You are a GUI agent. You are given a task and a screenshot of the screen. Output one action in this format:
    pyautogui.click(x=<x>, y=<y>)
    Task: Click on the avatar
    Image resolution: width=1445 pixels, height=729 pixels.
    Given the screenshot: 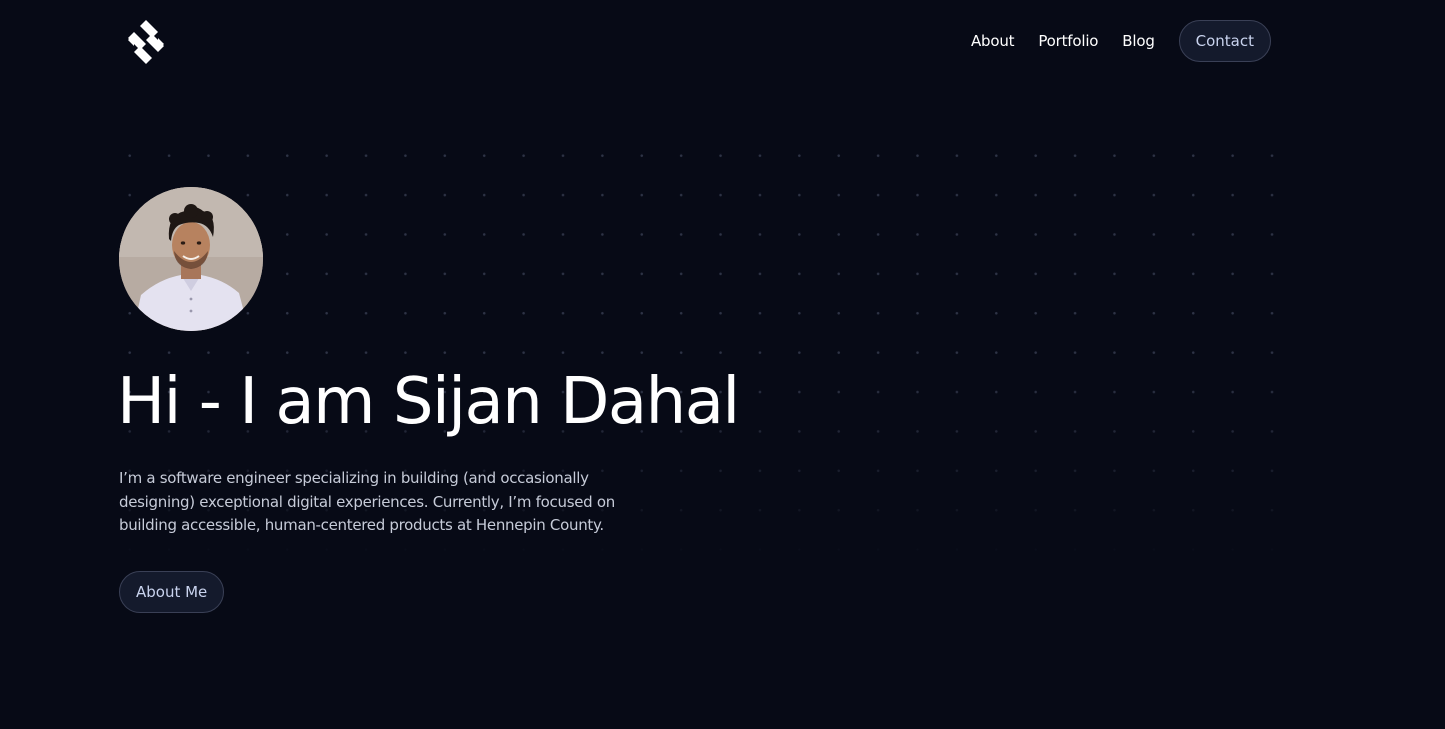 What is the action you would take?
    pyautogui.click(x=191, y=259)
    